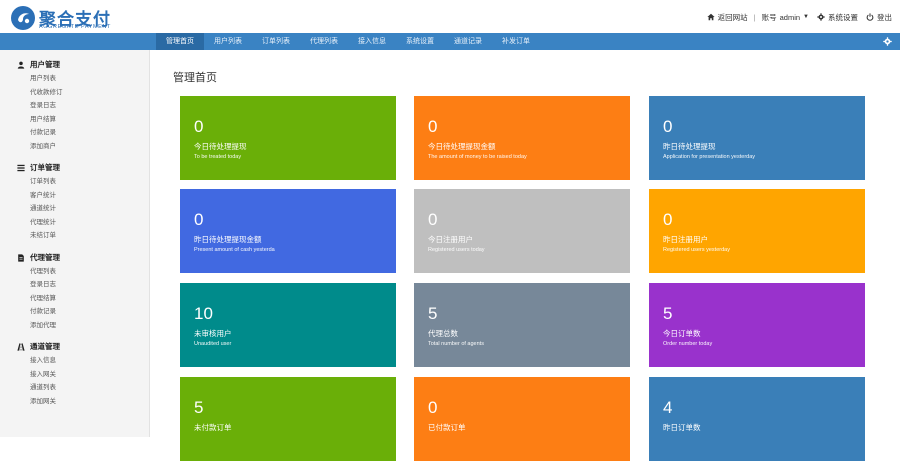 The width and height of the screenshot is (900, 461). I want to click on power-icon, so click(870, 17).